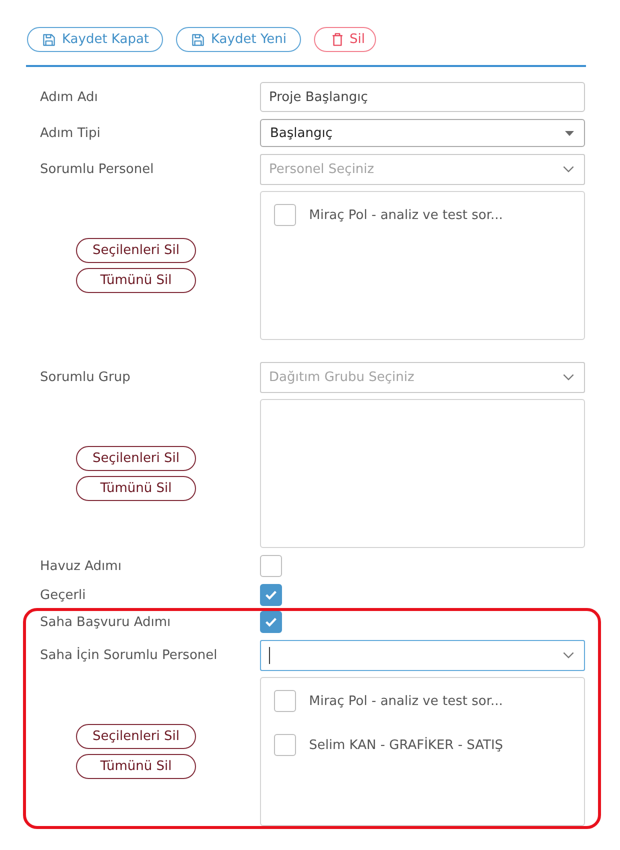  Describe the element at coordinates (63, 595) in the screenshot. I see `field-label: Geçerli` at that location.